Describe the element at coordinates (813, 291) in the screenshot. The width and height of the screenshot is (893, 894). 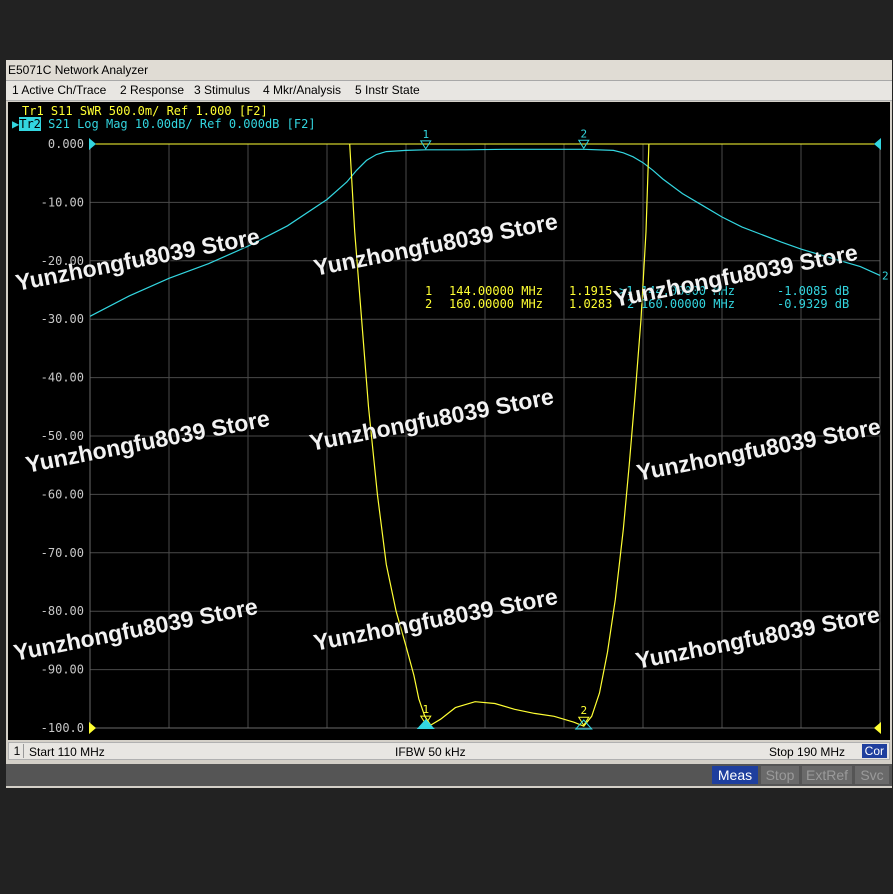
I see `tr2-marker-1-value: -1.0085 dB` at that location.